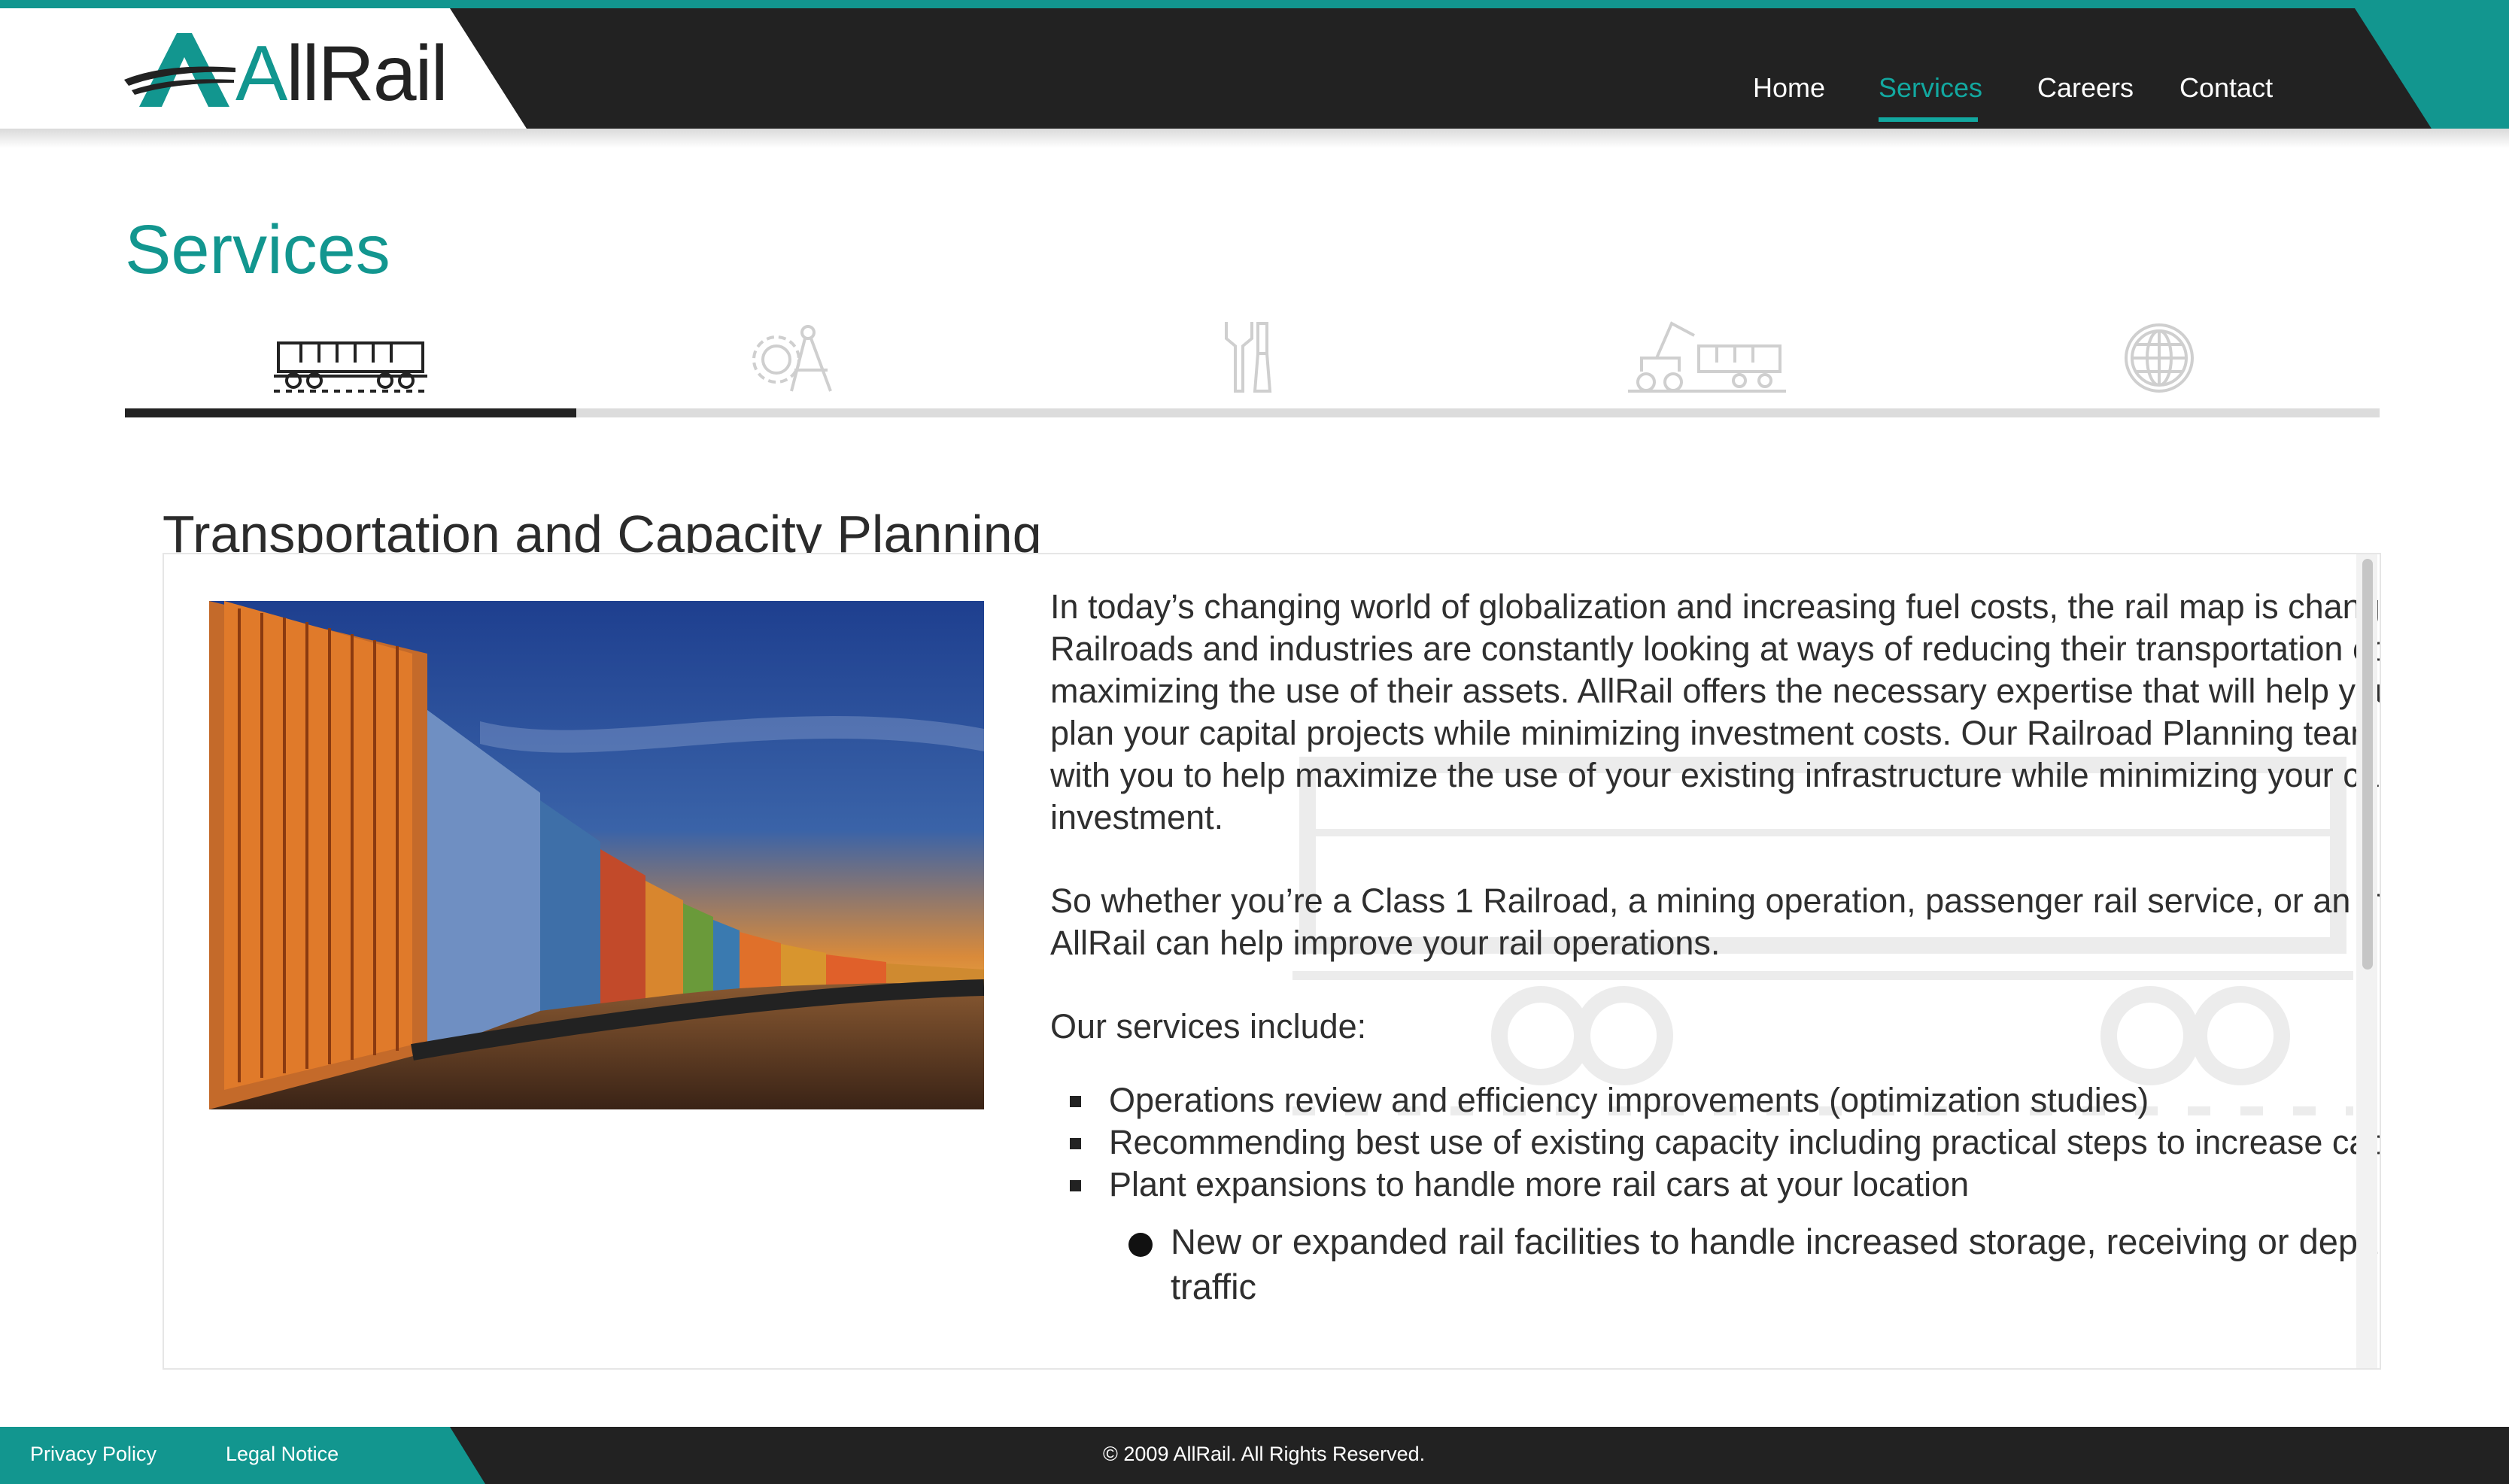 This screenshot has height=1484, width=2509. I want to click on tools-icon, so click(1248, 357).